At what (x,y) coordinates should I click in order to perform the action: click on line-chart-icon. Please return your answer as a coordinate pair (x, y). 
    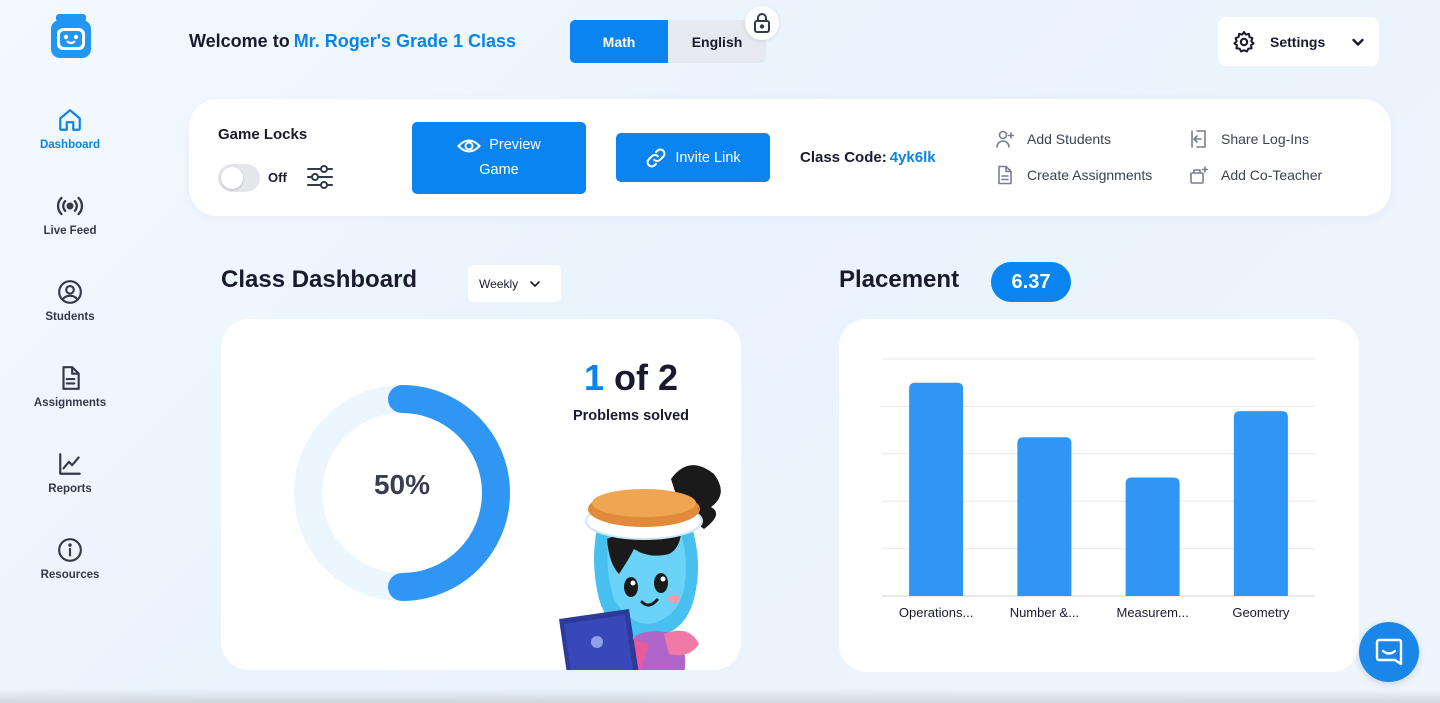
    Looking at the image, I should click on (70, 464).